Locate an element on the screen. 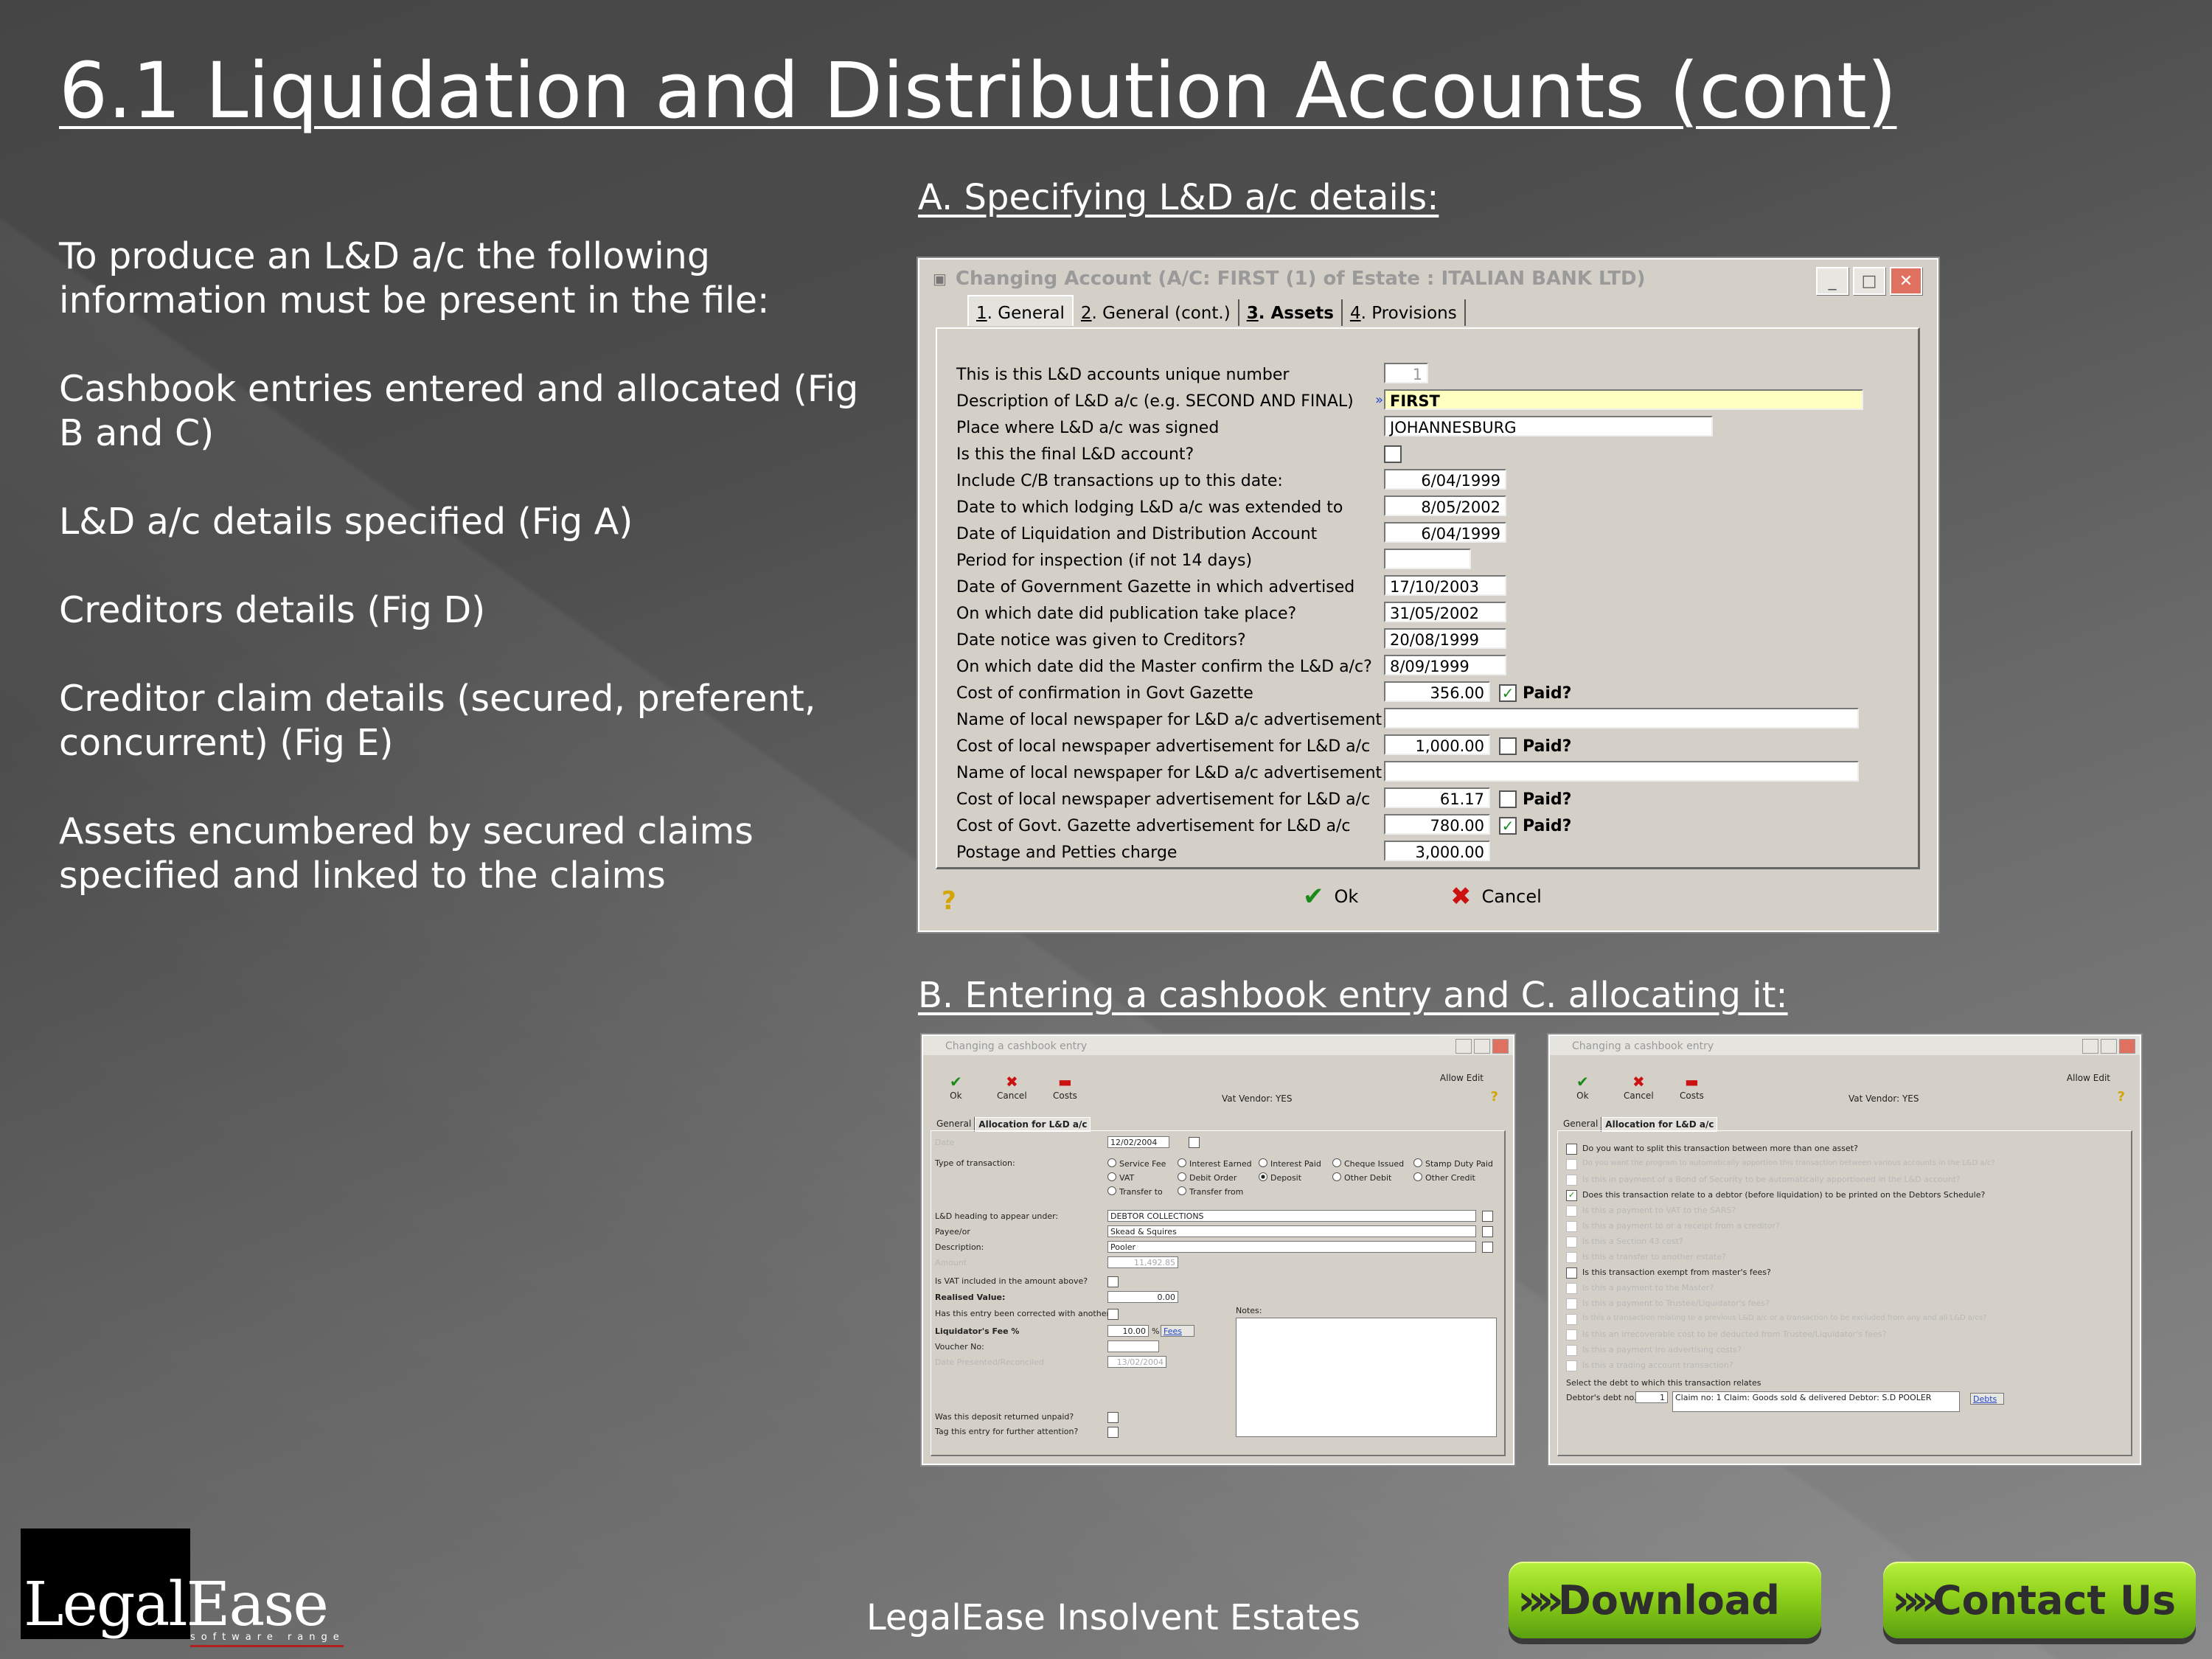  tab-provisions: 4. Provisions is located at coordinates (1404, 312).